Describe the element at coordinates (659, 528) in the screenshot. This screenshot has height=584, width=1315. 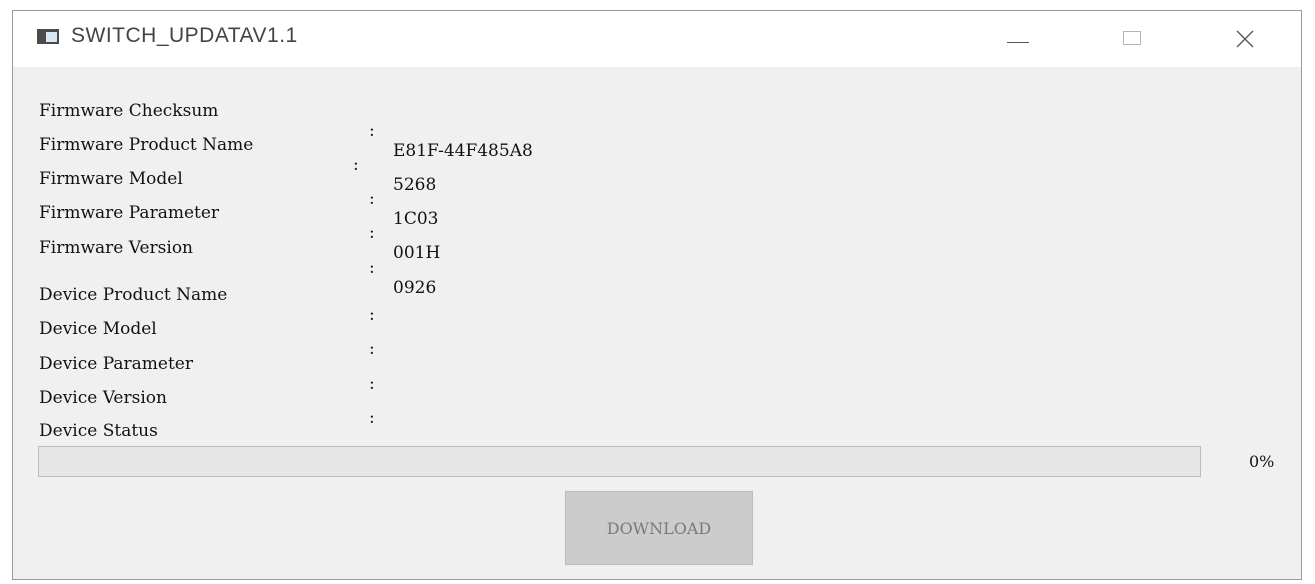
I see `download-button: DOWNLOAD` at that location.